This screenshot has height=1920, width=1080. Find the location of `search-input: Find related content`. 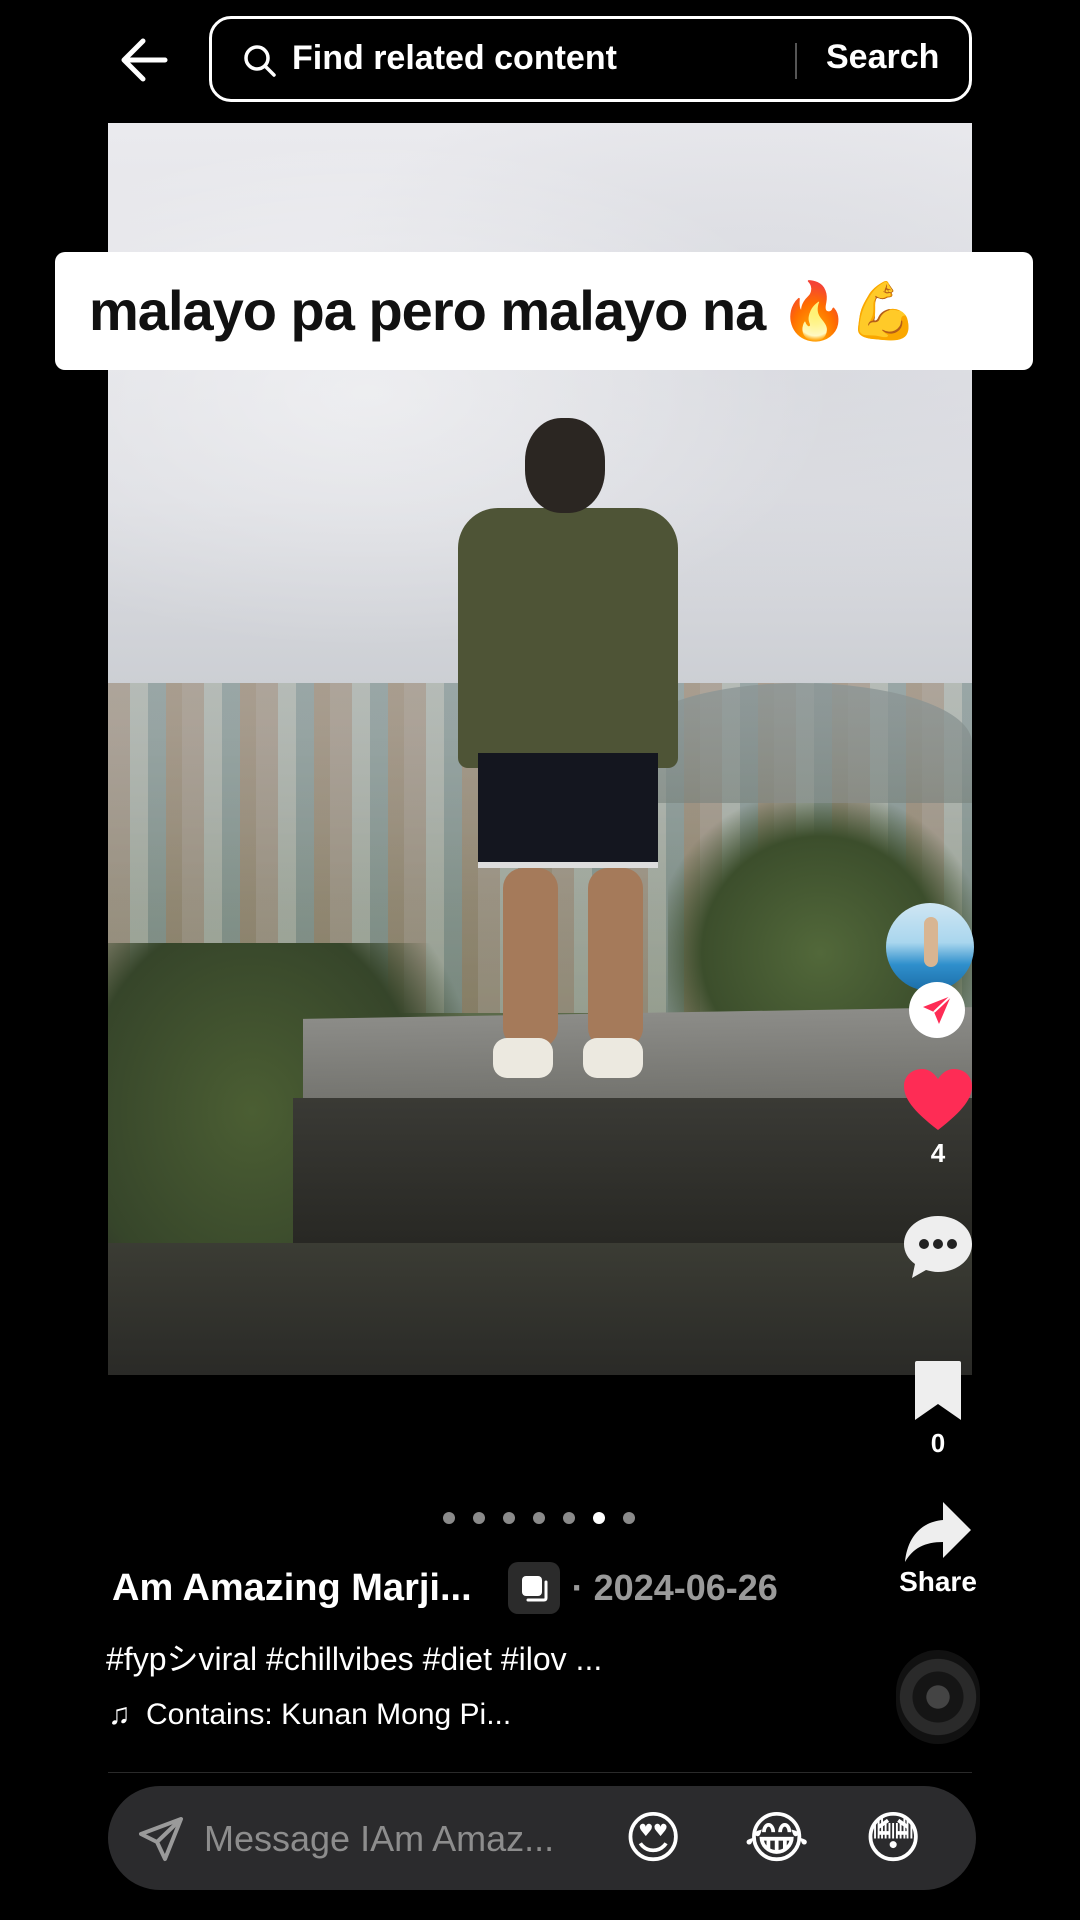

search-input: Find related content is located at coordinates (454, 58).